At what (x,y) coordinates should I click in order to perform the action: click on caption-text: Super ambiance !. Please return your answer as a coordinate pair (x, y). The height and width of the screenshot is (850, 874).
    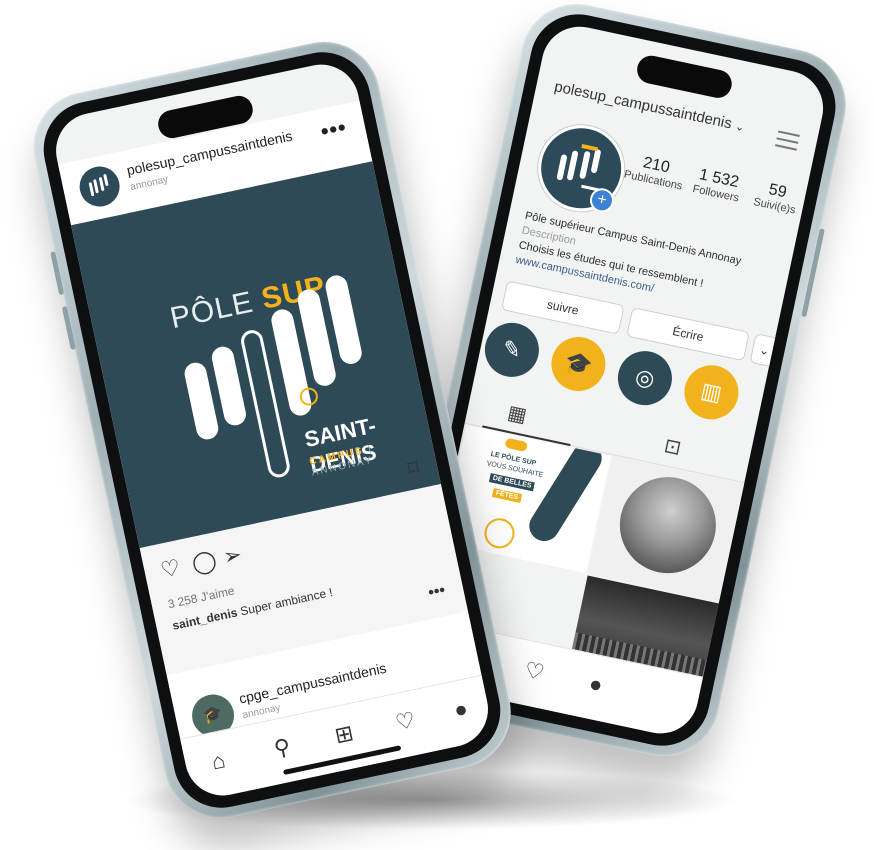
    Looking at the image, I should click on (286, 602).